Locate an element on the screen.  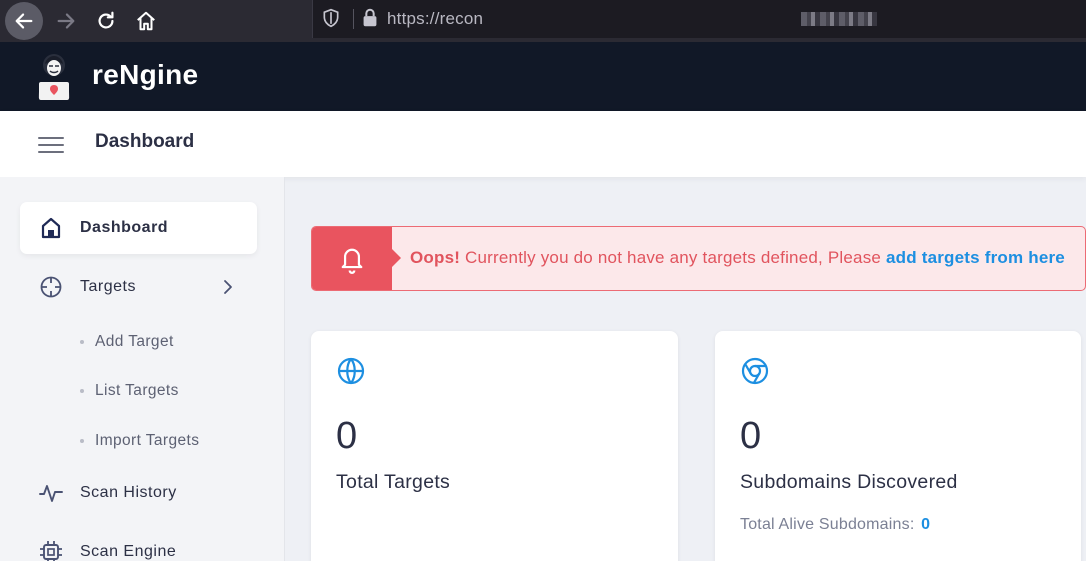
globe-icon is located at coordinates (351, 371).